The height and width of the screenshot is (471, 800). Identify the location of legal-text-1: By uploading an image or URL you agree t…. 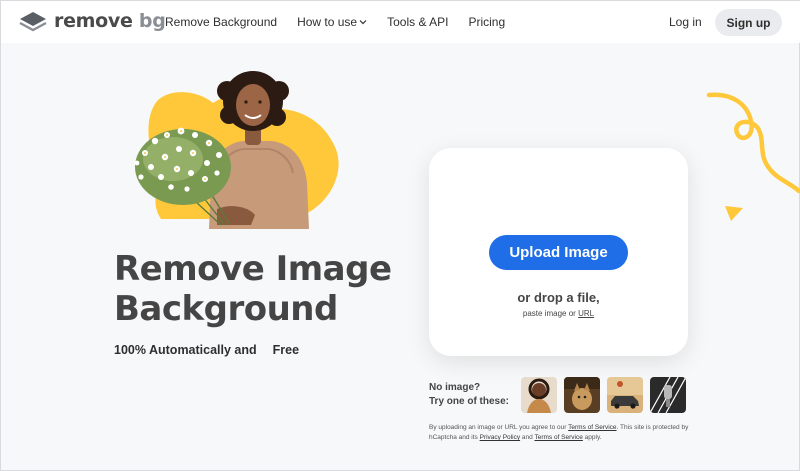
(498, 427).